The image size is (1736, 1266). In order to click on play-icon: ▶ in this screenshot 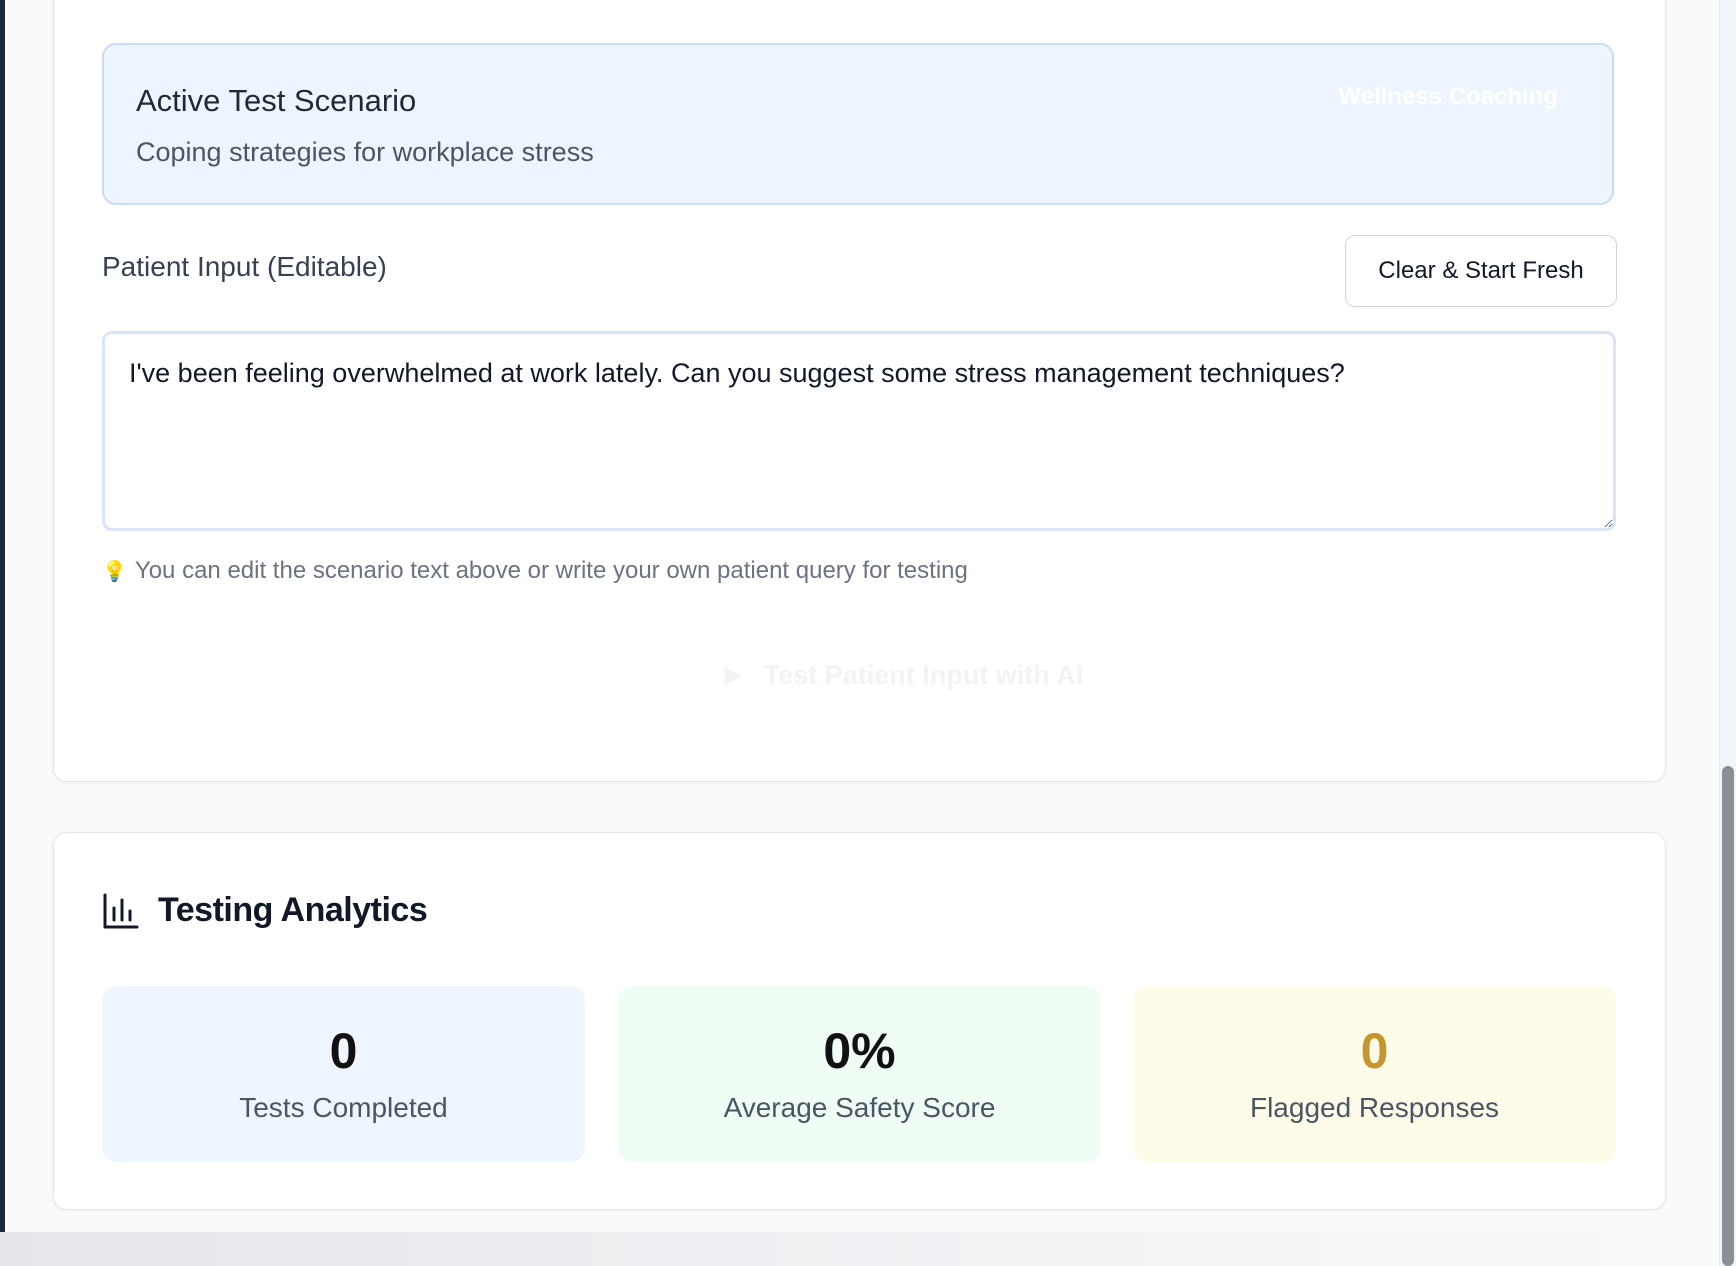, I will do `click(733, 674)`.